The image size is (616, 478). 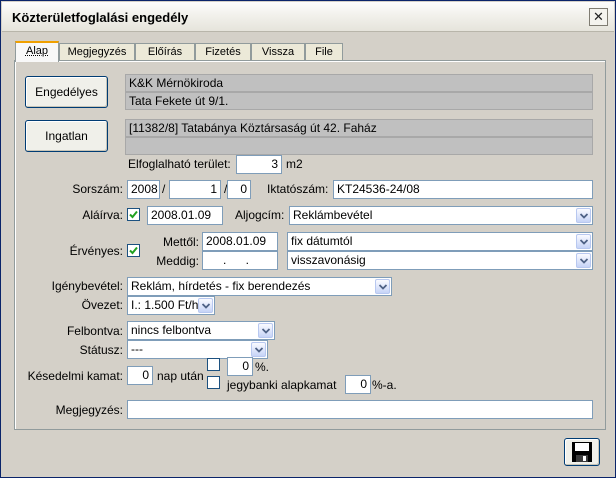 What do you see at coordinates (440, 241) in the screenshot?
I see `mettol-type-select: fix dátumtól` at bounding box center [440, 241].